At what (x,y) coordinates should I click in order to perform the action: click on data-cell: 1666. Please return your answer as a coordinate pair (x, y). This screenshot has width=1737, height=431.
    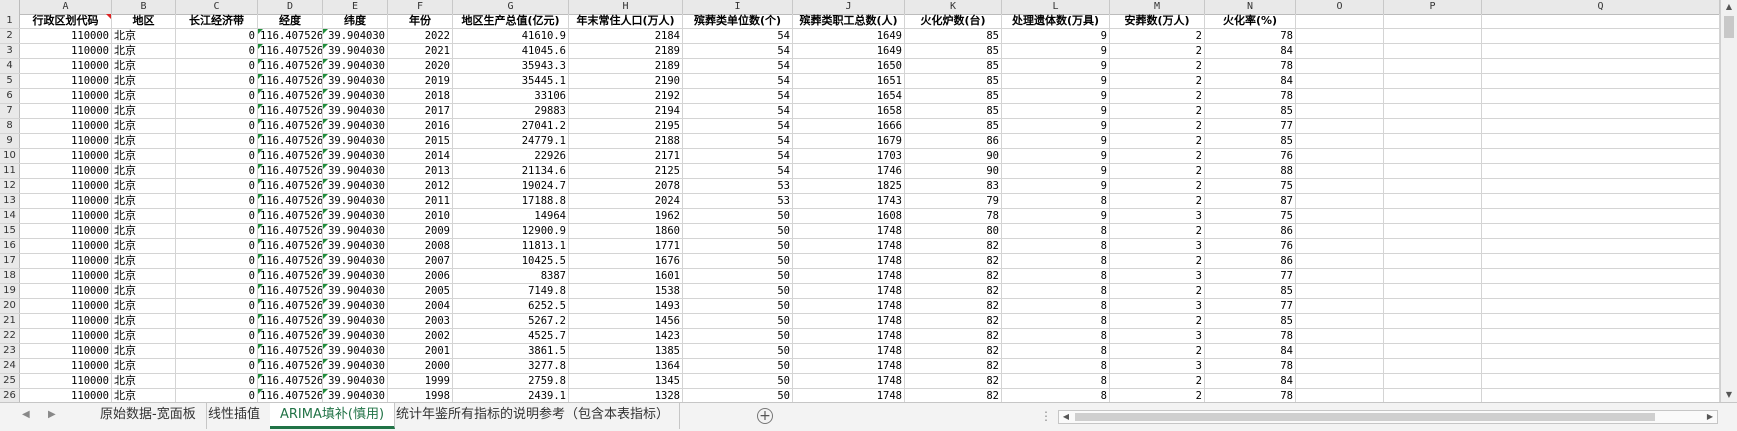
    Looking at the image, I should click on (849, 126).